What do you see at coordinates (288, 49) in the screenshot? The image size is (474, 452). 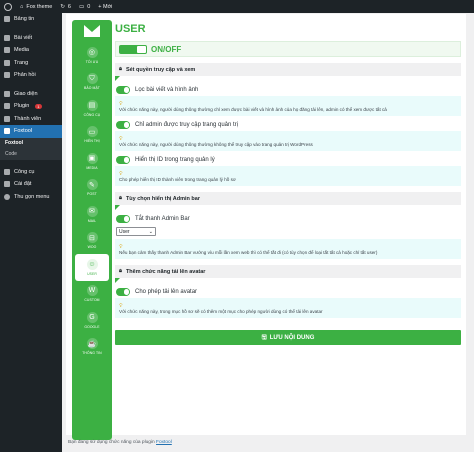 I see `onoff-bar: ON/OFF` at bounding box center [288, 49].